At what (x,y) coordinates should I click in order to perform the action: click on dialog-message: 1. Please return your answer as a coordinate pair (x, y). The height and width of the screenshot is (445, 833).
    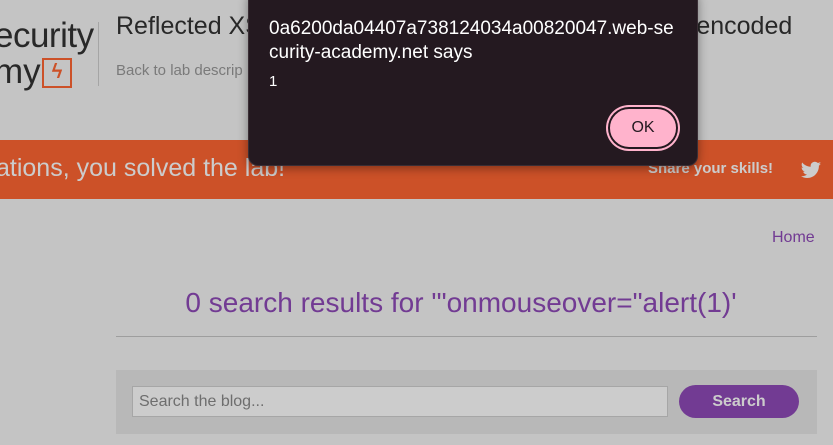
    Looking at the image, I should click on (273, 81).